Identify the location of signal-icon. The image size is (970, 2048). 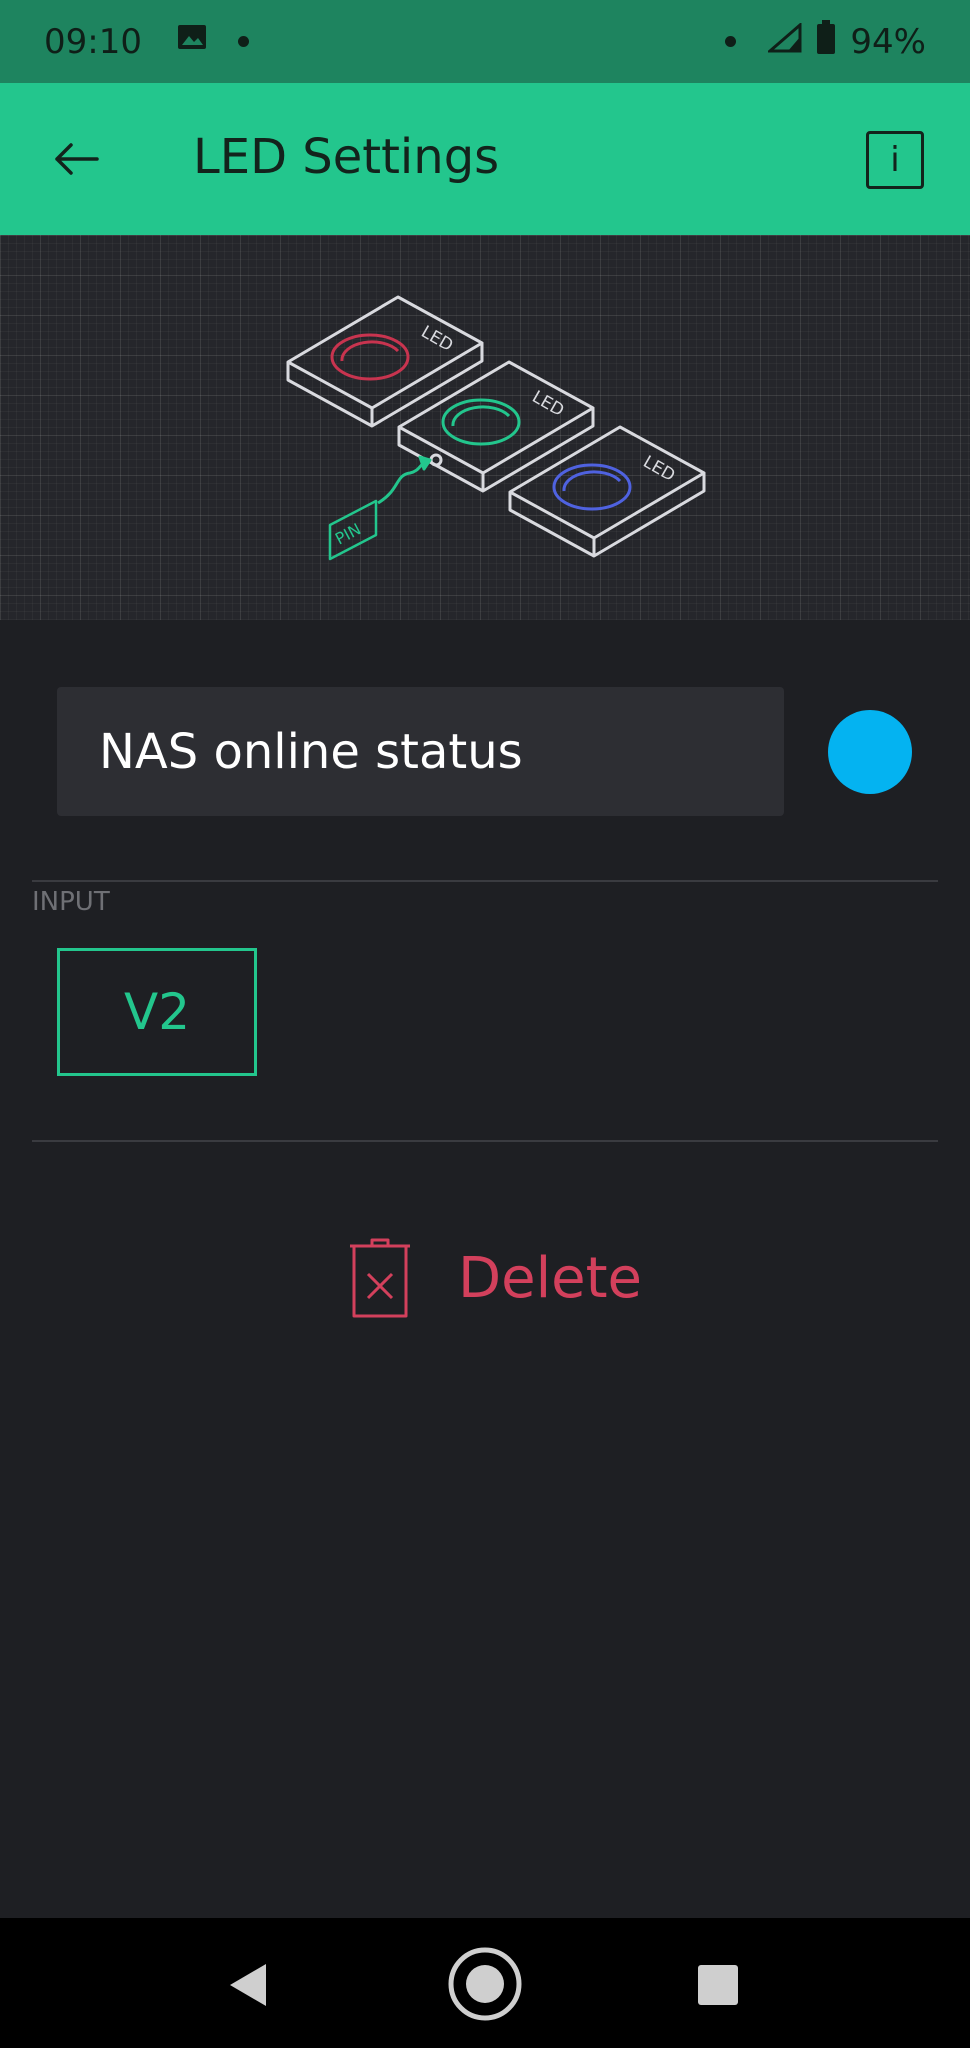
(784, 41).